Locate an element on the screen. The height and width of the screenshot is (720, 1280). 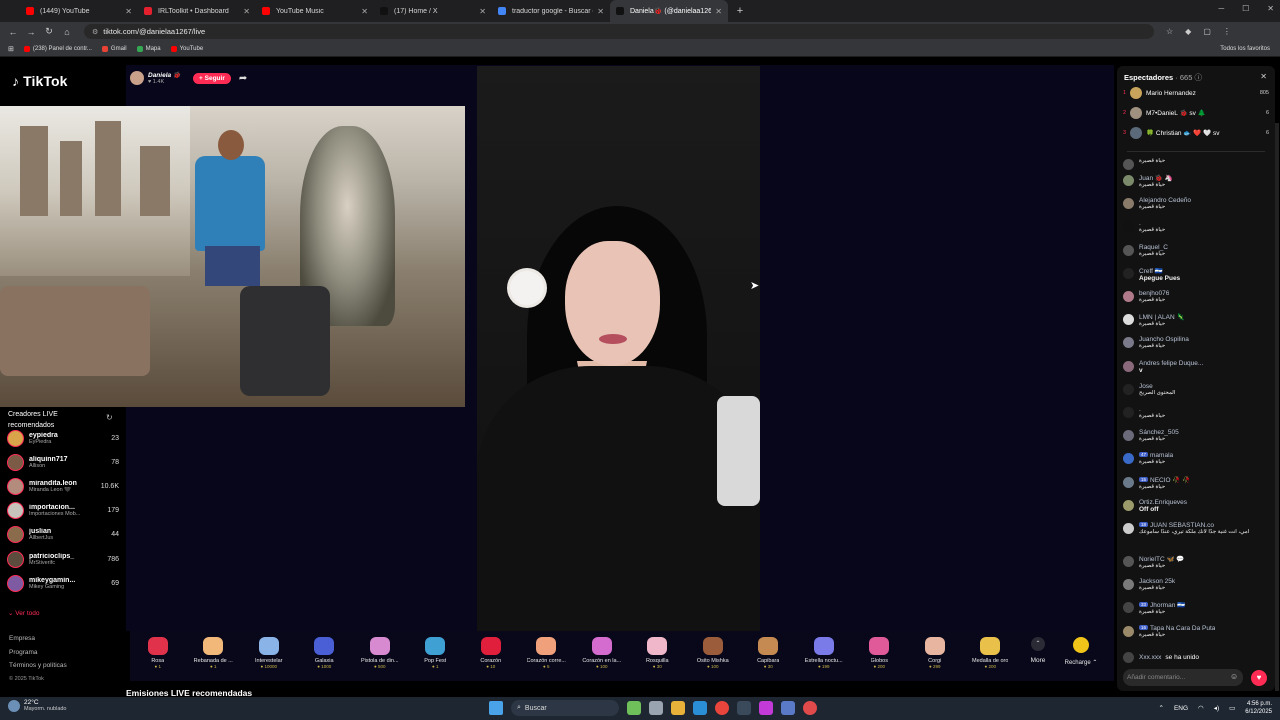
gift-item: Interestelar ● 10000 is located at coordinates (269, 656).